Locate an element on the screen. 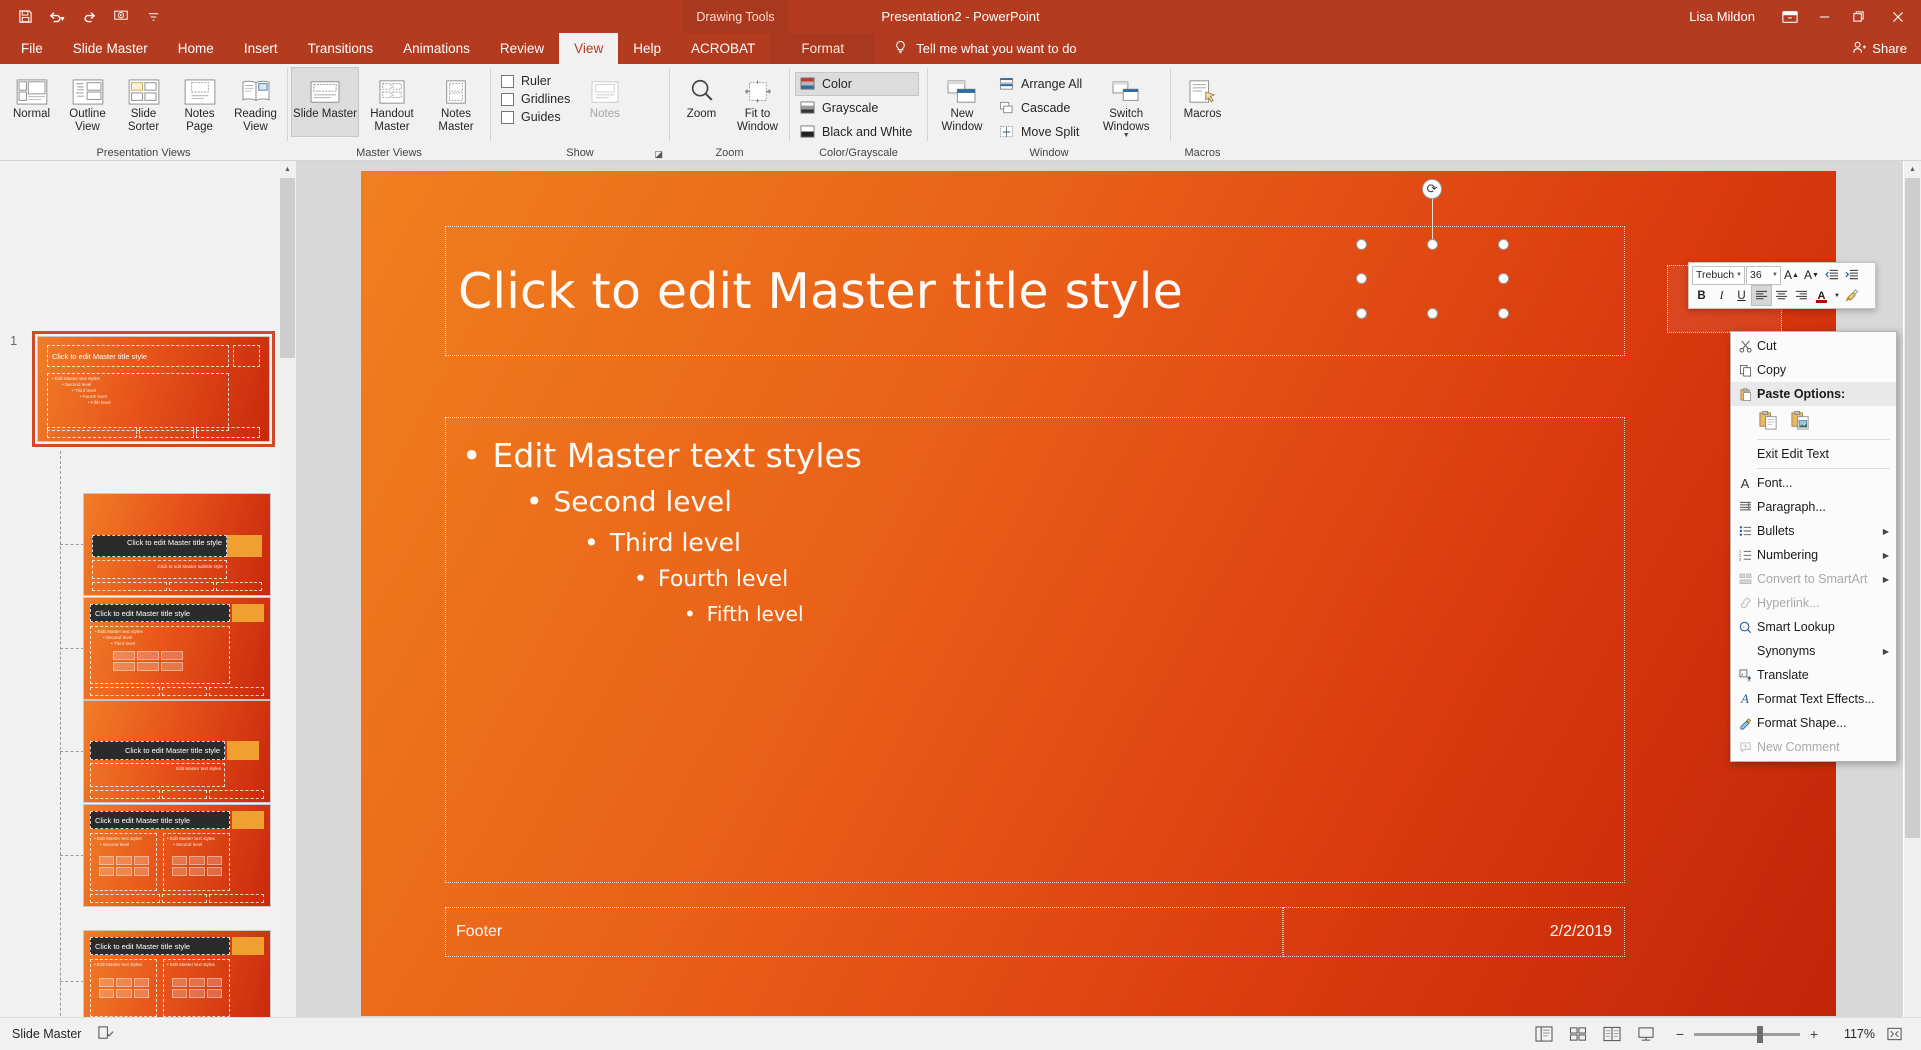  context-menu-item-copy: Copy is located at coordinates (1813, 370).